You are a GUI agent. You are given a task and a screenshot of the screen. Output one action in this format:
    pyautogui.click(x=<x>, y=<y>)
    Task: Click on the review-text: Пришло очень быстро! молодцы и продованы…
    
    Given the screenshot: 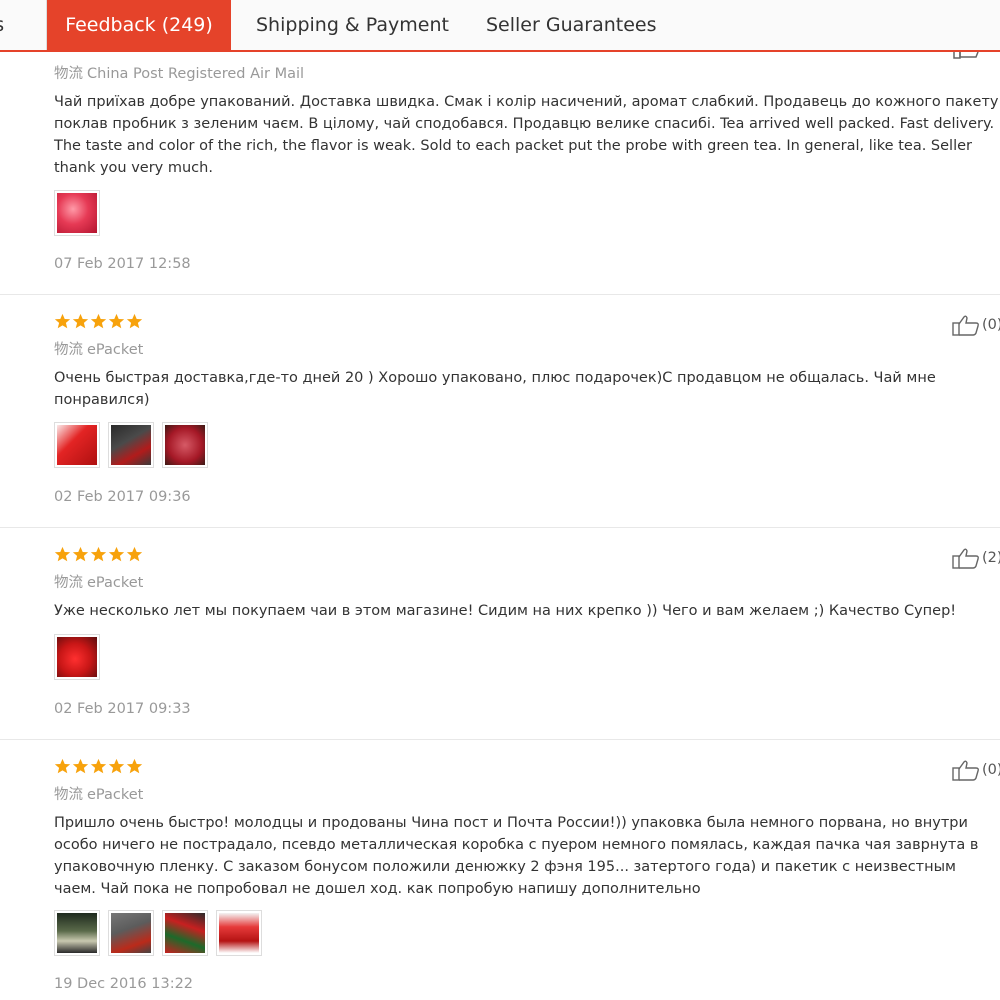 What is the action you would take?
    pyautogui.click(x=516, y=856)
    